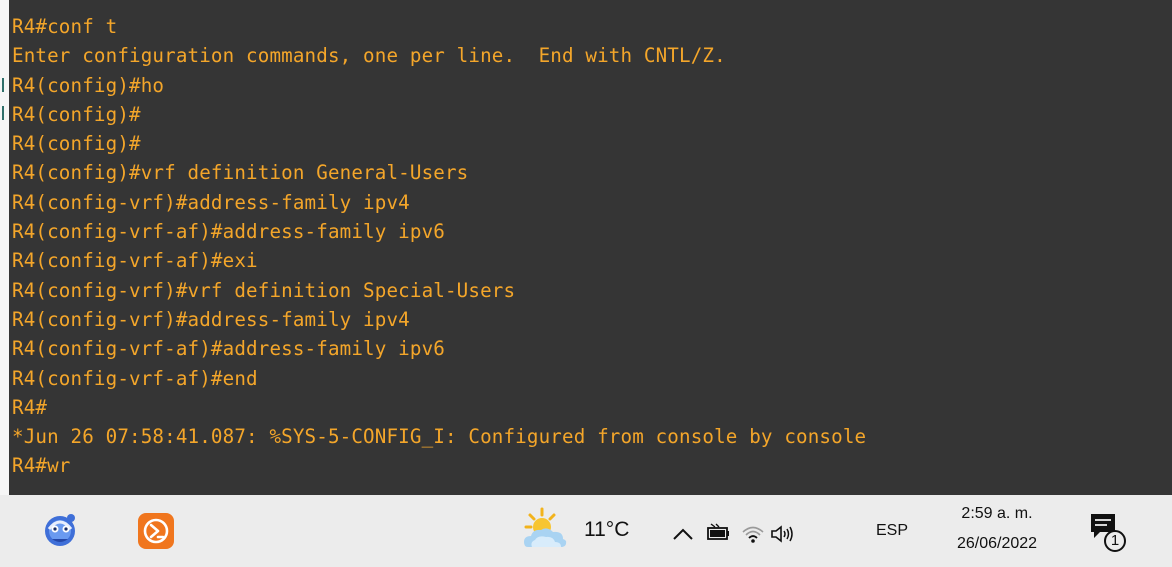 This screenshot has width=1172, height=567. I want to click on battery-icon, so click(718, 533).